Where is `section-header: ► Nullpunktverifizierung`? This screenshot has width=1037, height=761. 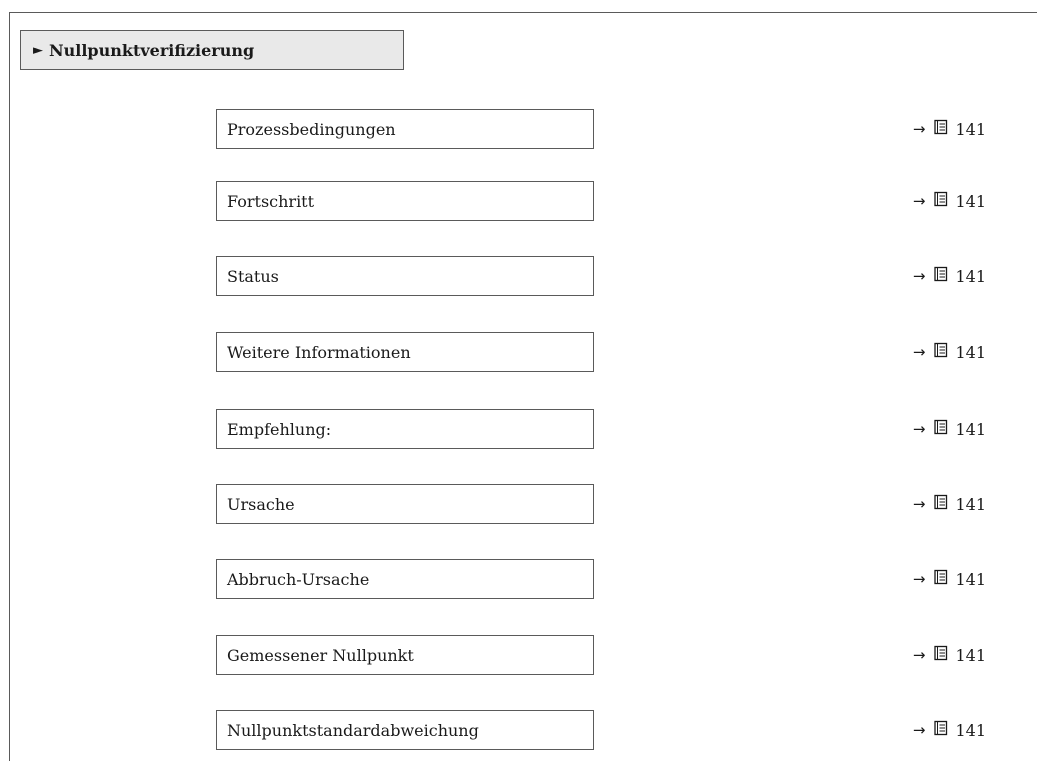
section-header: ► Nullpunktverifizierung is located at coordinates (212, 50).